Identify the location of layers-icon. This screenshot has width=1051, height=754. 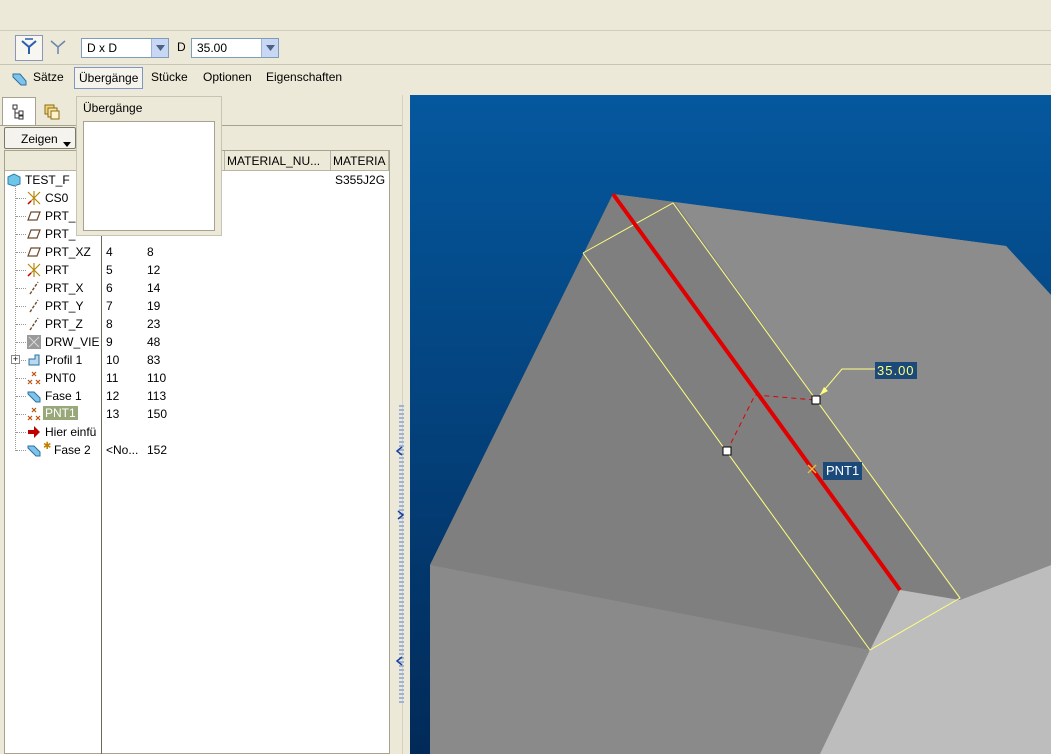
(52, 113).